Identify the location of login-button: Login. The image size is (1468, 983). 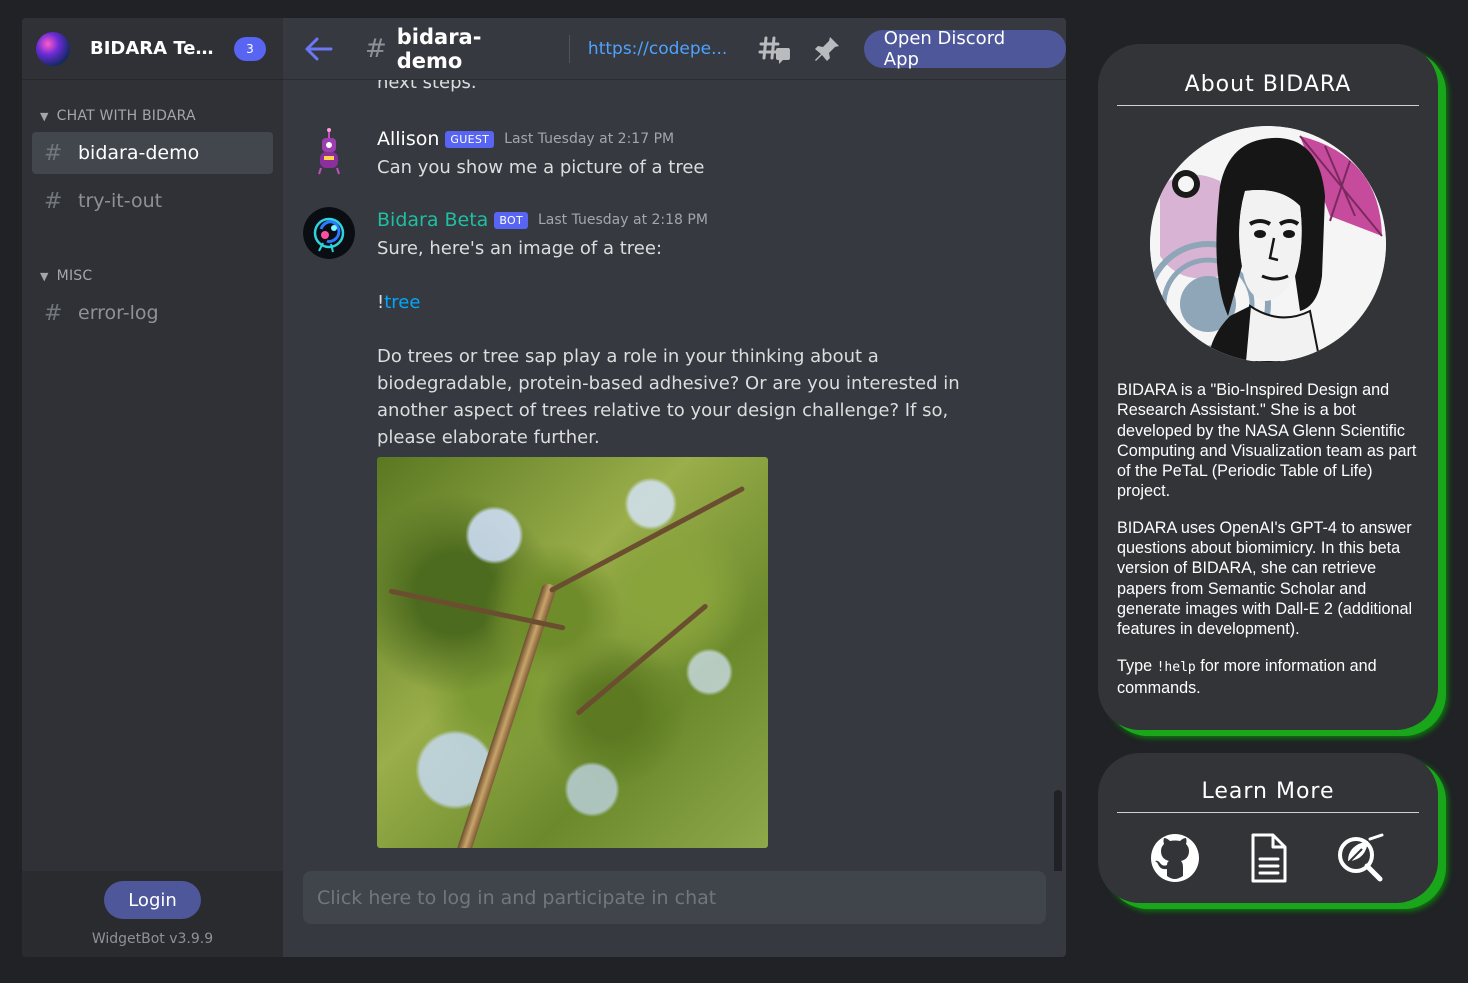
(152, 900).